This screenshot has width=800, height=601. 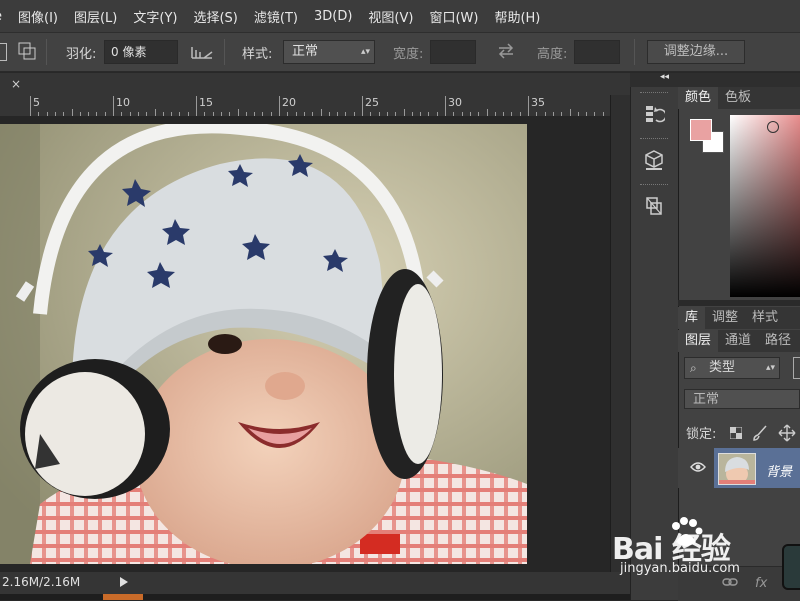 I want to click on color-picker-cursor, so click(x=773, y=127).